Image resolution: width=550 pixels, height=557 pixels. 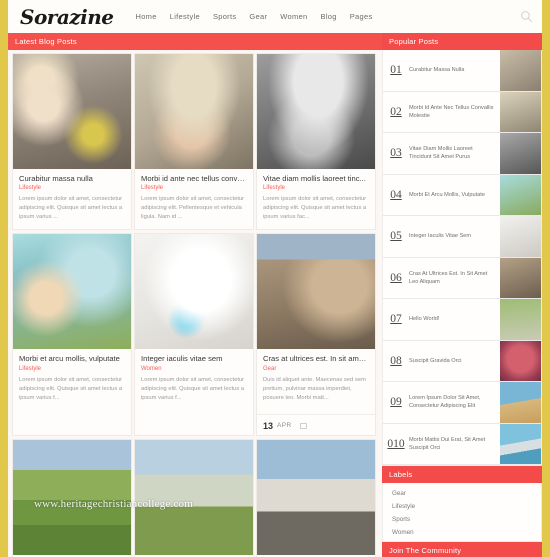 What do you see at coordinates (67, 17) in the screenshot?
I see `site-logo: Sorazine` at bounding box center [67, 17].